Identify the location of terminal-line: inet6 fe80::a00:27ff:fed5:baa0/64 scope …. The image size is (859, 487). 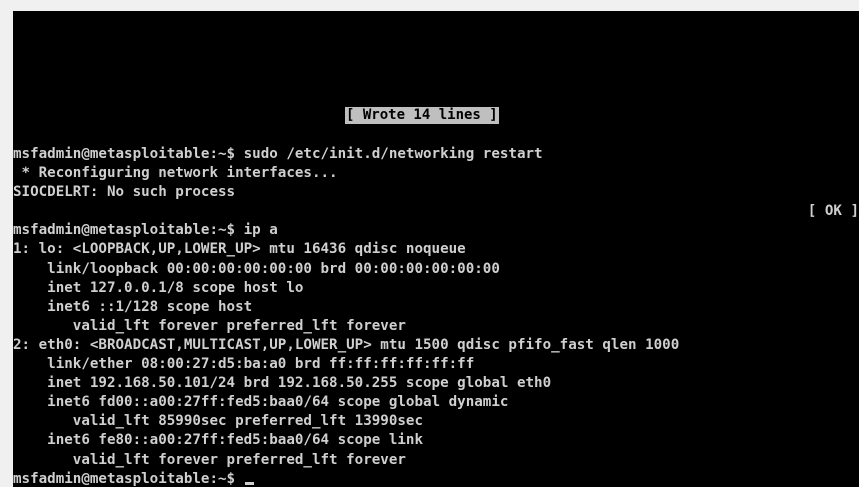
(218, 440).